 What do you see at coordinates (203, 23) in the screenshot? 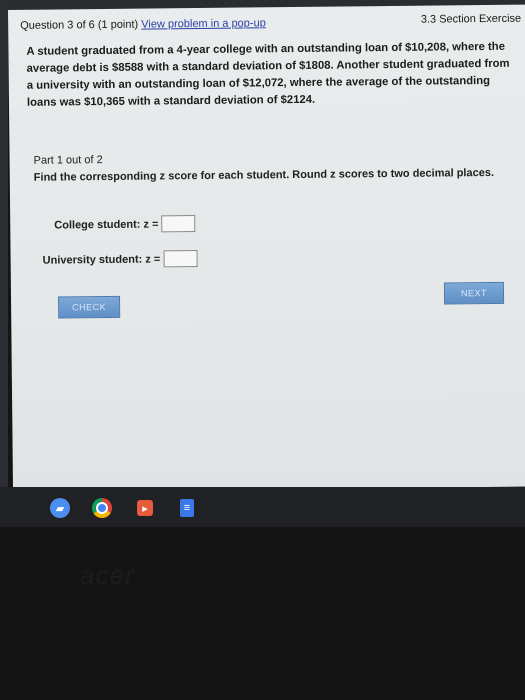
I see `view-popup-link: View problem in a pop-up` at bounding box center [203, 23].